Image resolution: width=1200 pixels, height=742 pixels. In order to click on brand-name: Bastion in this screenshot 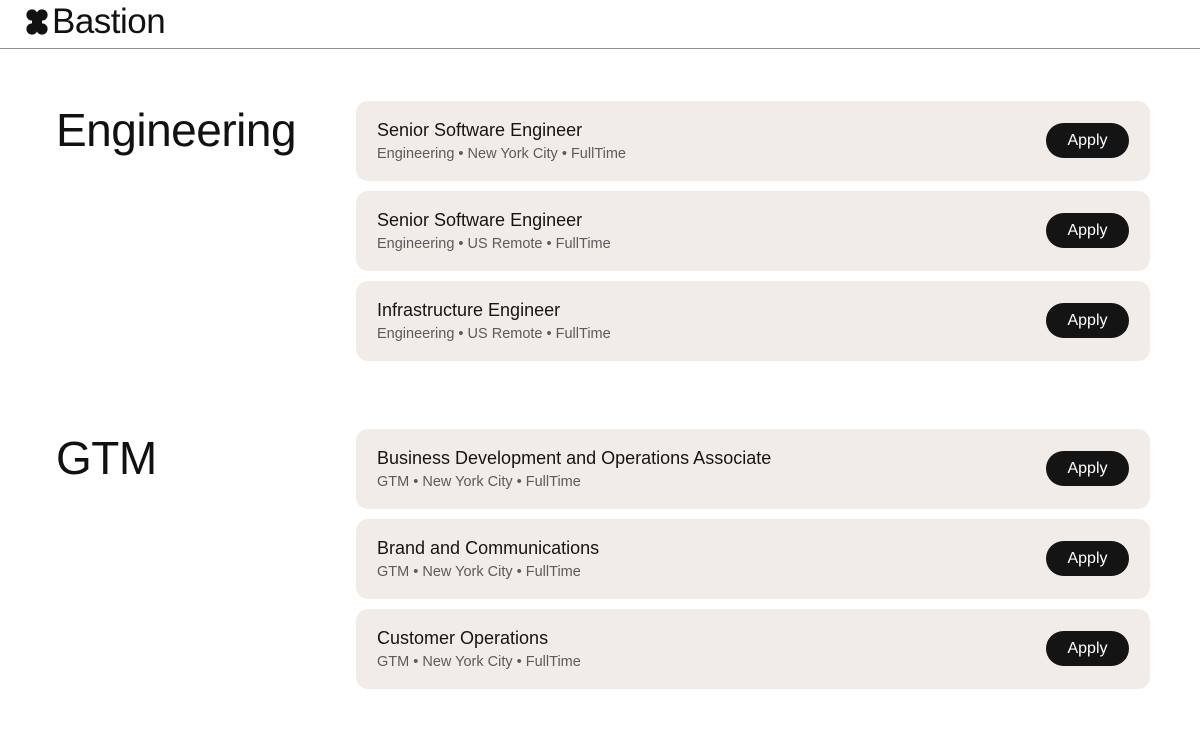, I will do `click(109, 21)`.